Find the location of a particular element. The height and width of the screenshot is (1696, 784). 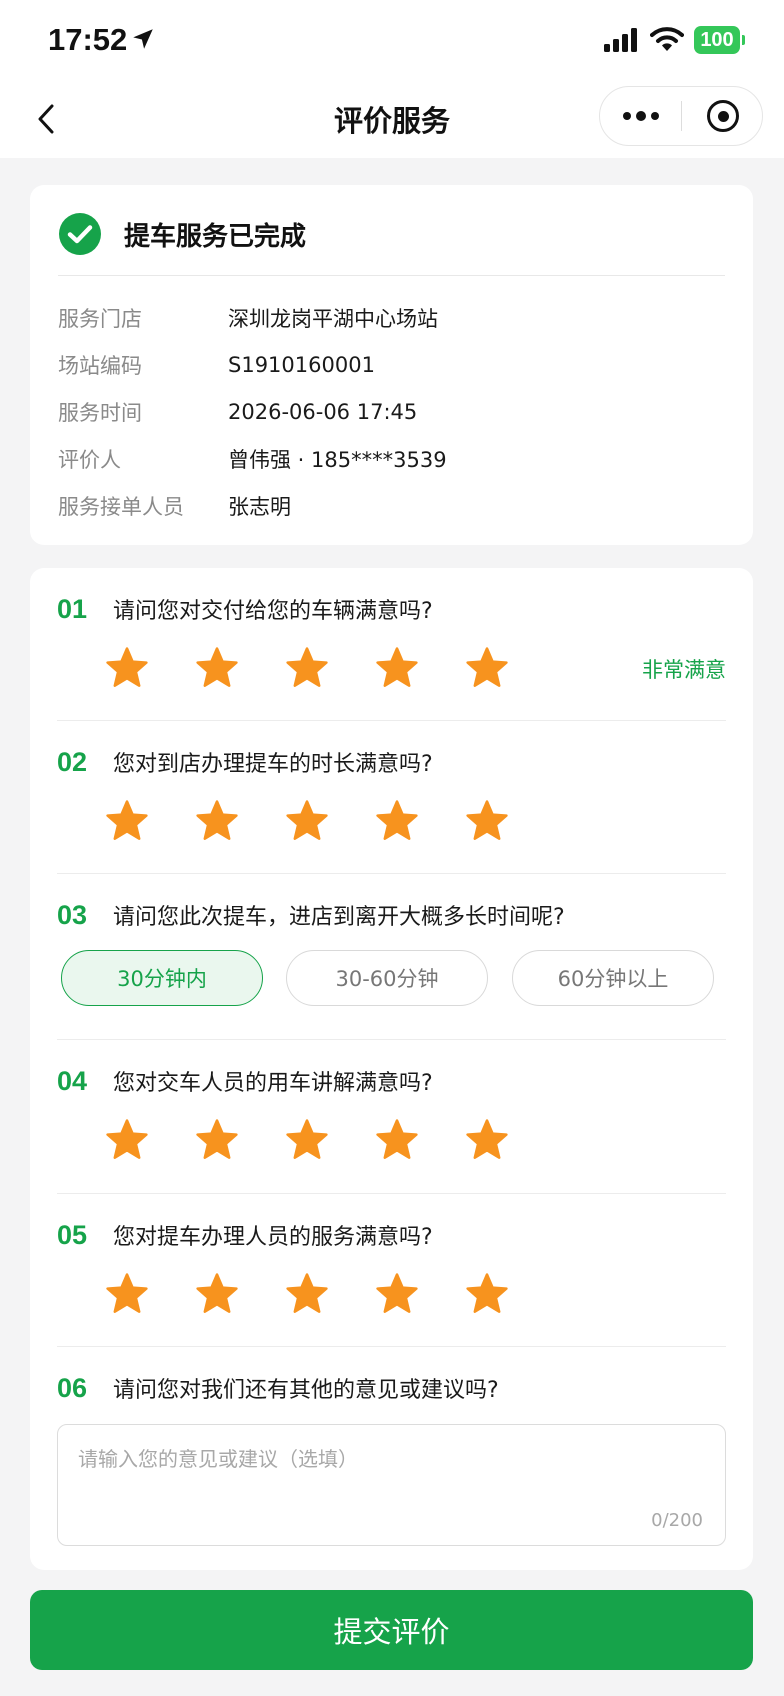

status-time: 17:52 is located at coordinates (88, 39).